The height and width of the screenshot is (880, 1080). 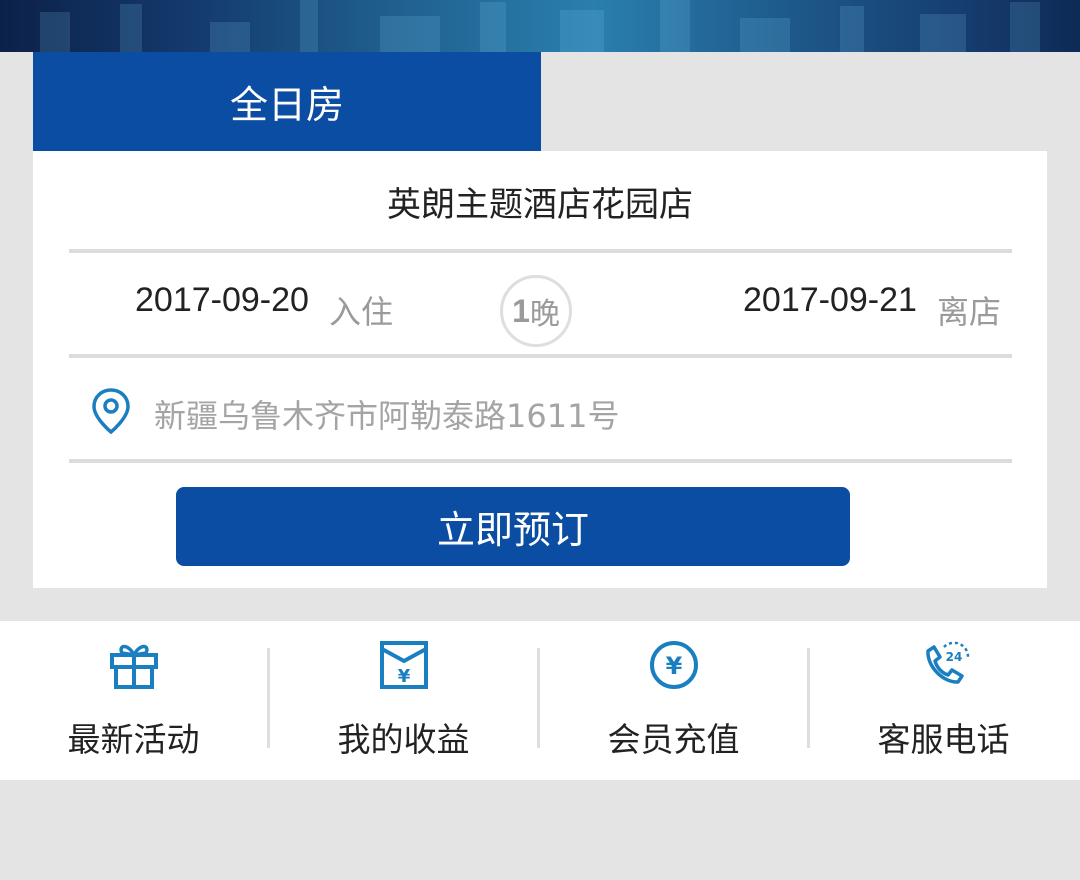 I want to click on location-pin-icon, so click(x=111, y=411).